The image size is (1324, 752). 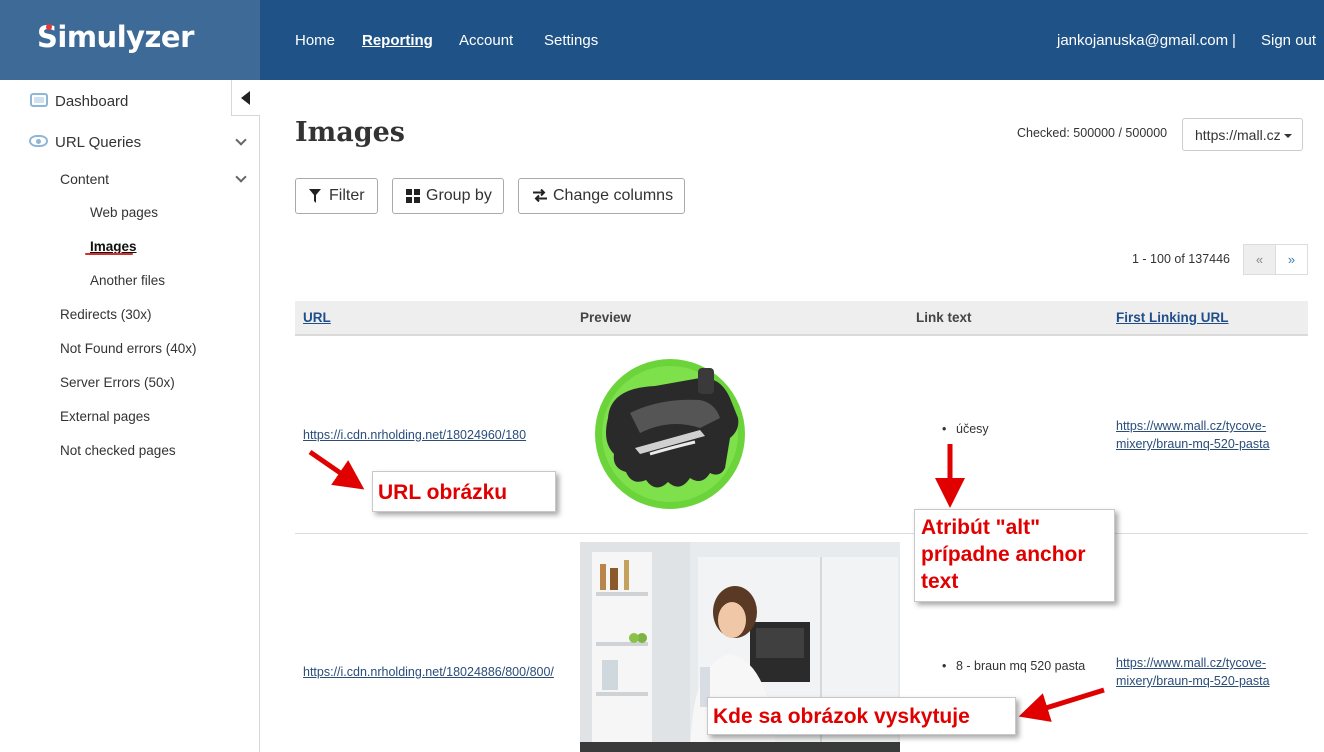 What do you see at coordinates (1003, 554) in the screenshot?
I see `annotation-alt-line-2: prípadne anchor` at bounding box center [1003, 554].